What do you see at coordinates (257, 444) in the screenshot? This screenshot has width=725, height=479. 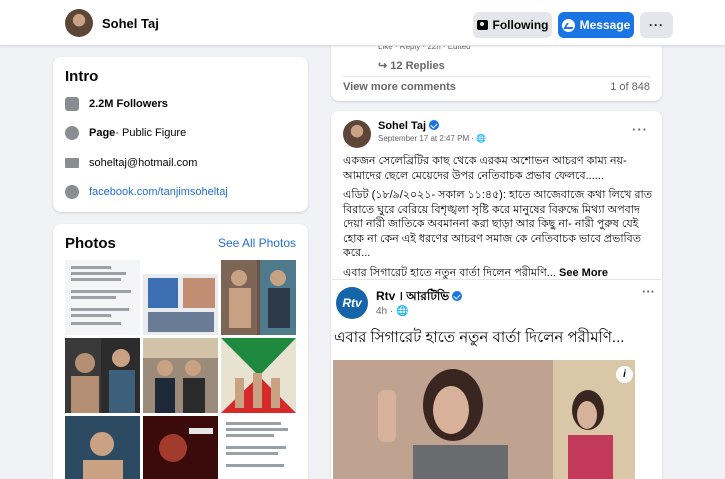 I see `text-post-image` at bounding box center [257, 444].